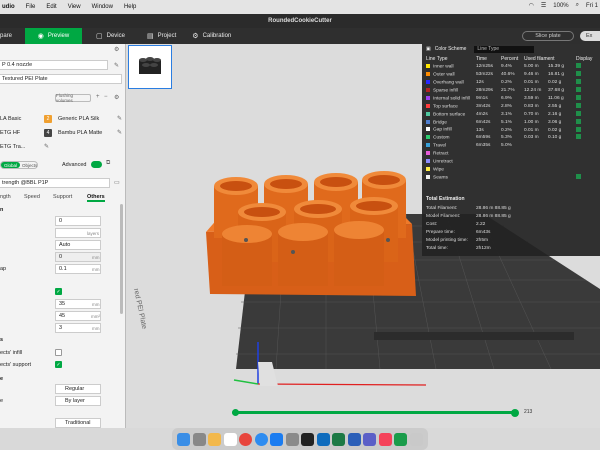  I want to click on brim-type-select: Auto, so click(78, 245).